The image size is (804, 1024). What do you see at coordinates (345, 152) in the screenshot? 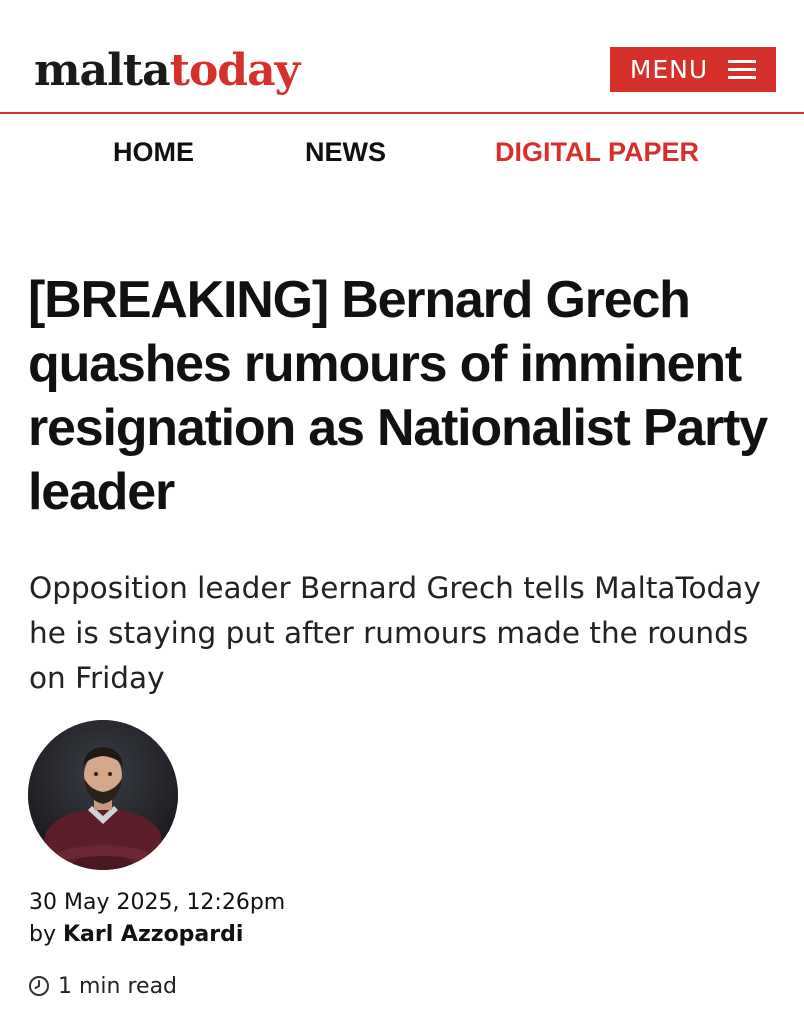
I see `nav-item-news: NEWS` at bounding box center [345, 152].